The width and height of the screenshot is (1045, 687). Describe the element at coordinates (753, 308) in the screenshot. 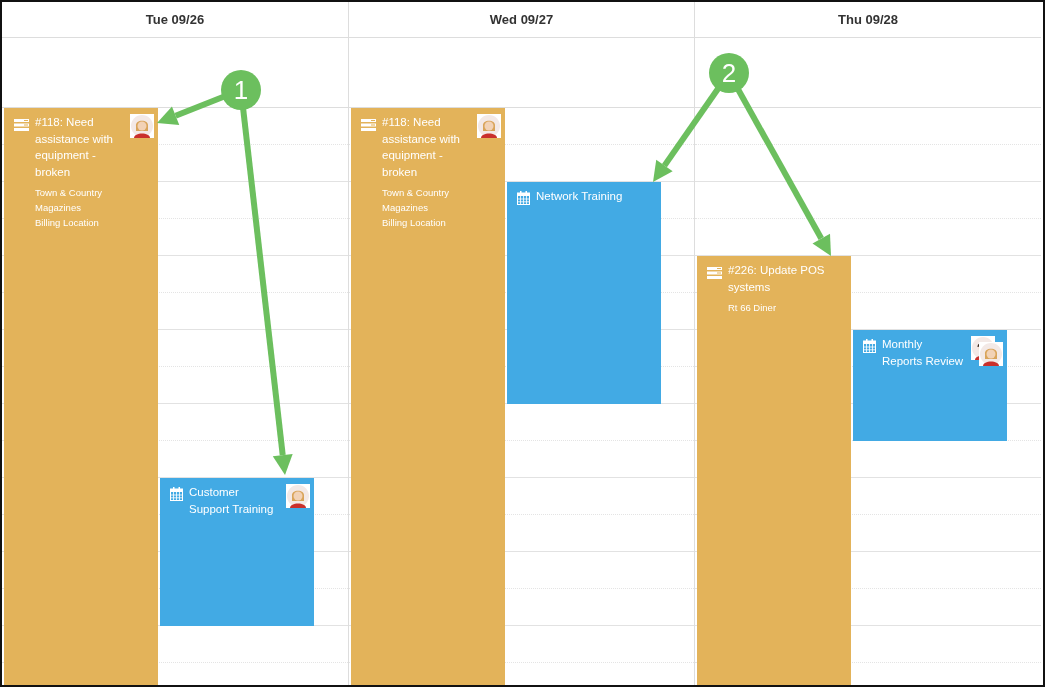

I see `event-detail: Rt 66 Diner` at that location.